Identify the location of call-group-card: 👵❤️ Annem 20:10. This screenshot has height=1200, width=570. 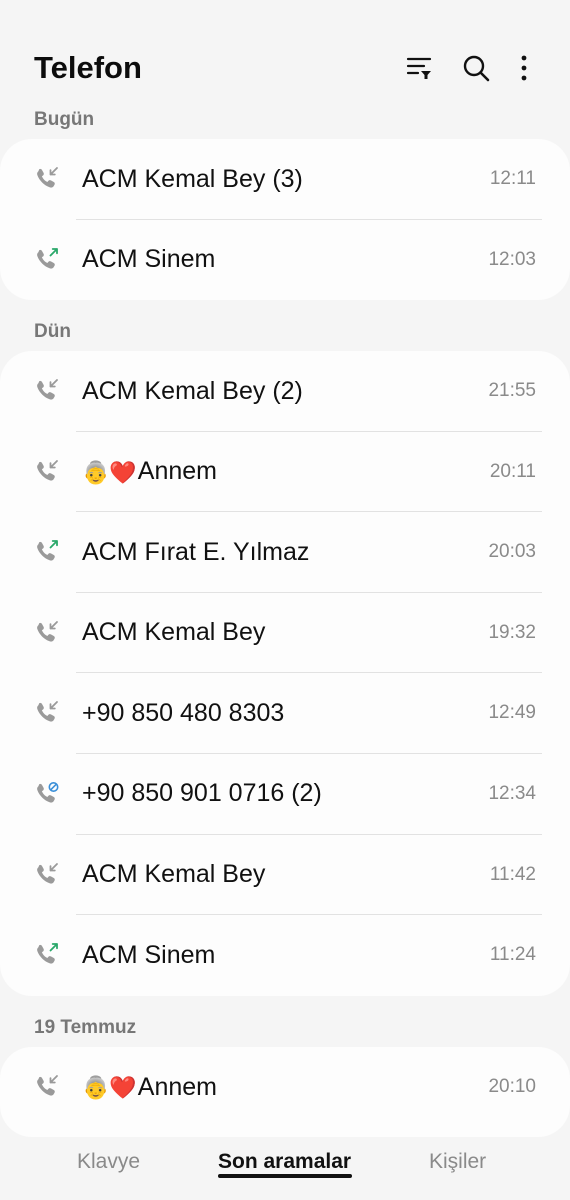
(285, 1092).